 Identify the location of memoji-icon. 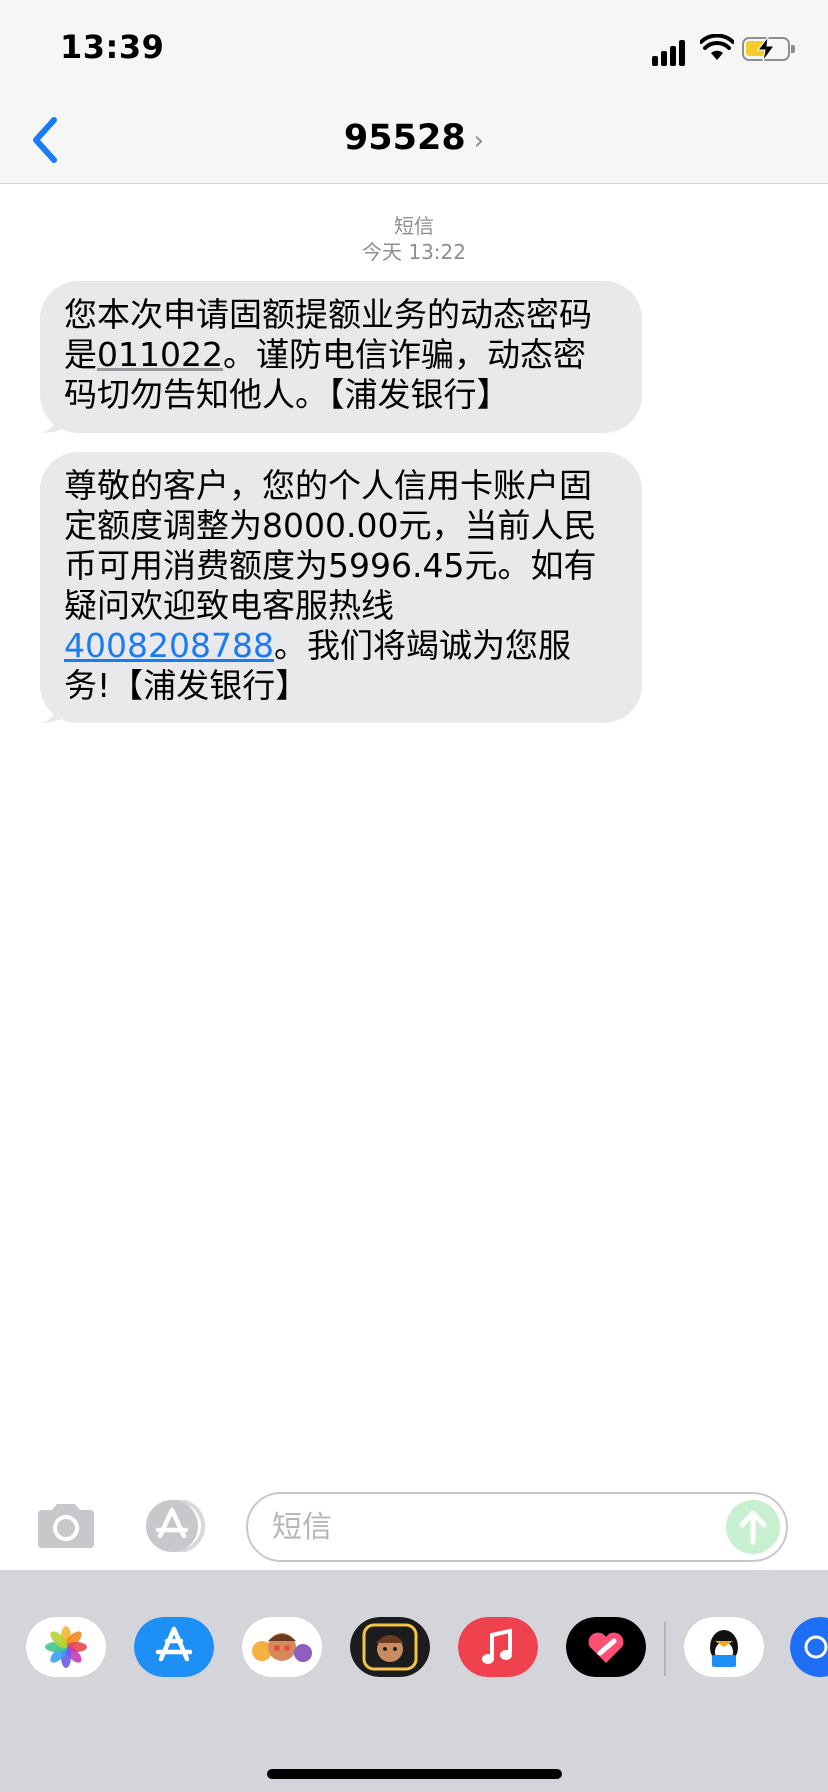
(390, 1647).